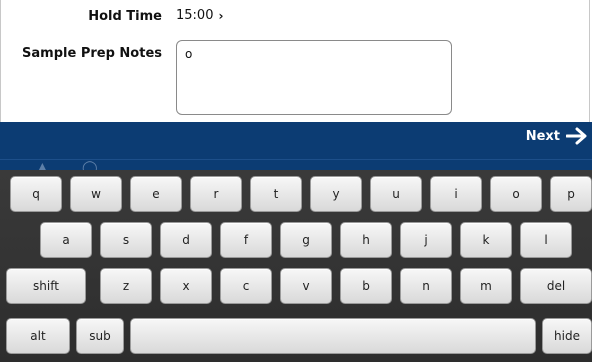 The width and height of the screenshot is (592, 362). I want to click on key-shift: shift, so click(46, 286).